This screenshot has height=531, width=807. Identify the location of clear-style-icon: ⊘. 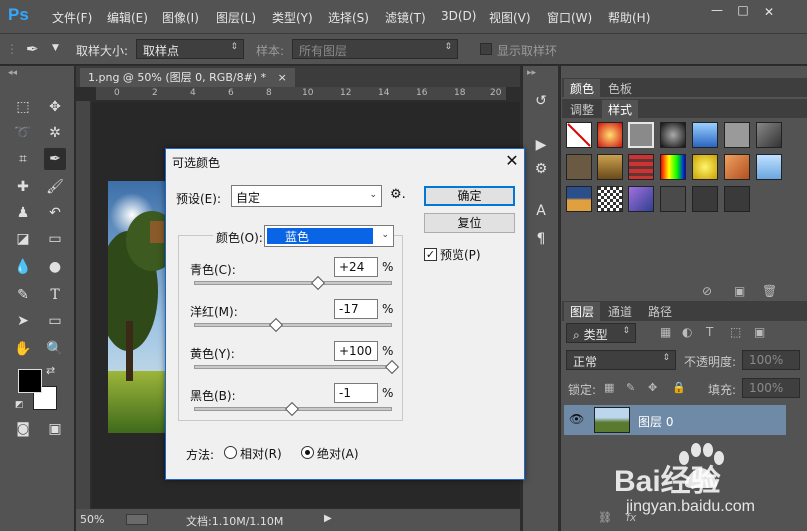
(707, 291).